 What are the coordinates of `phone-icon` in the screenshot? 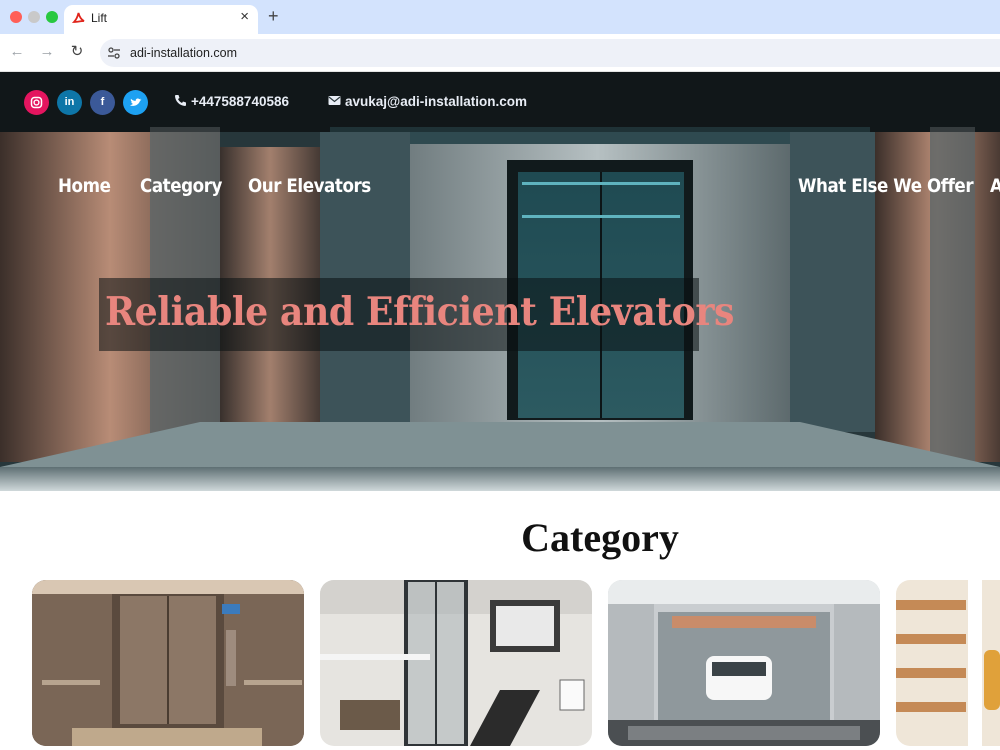 It's located at (180, 100).